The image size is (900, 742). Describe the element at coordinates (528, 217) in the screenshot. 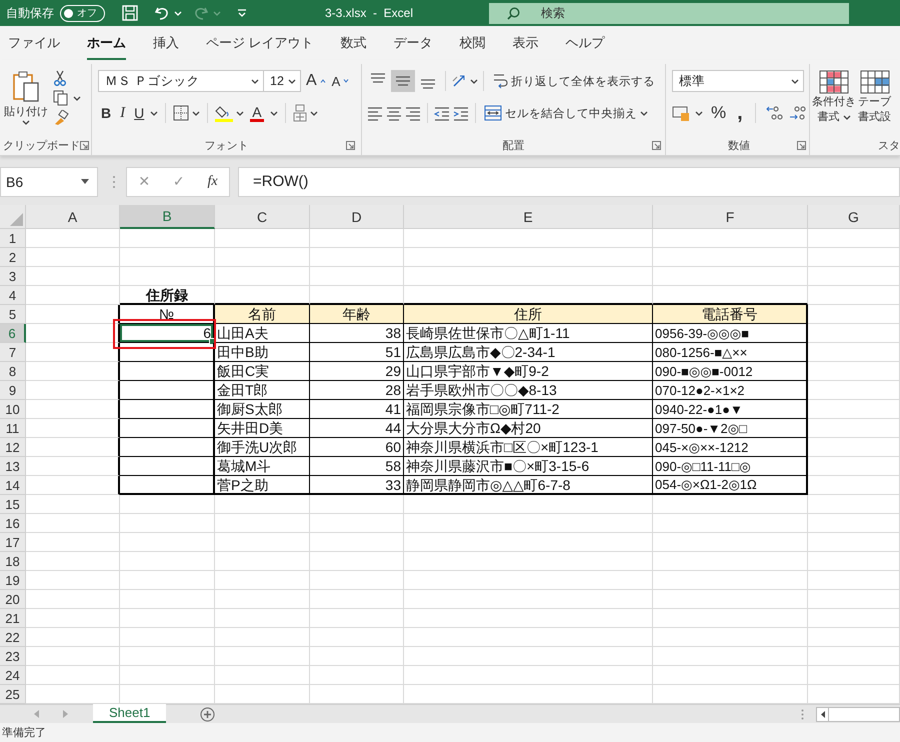

I see `column-header: E` at that location.